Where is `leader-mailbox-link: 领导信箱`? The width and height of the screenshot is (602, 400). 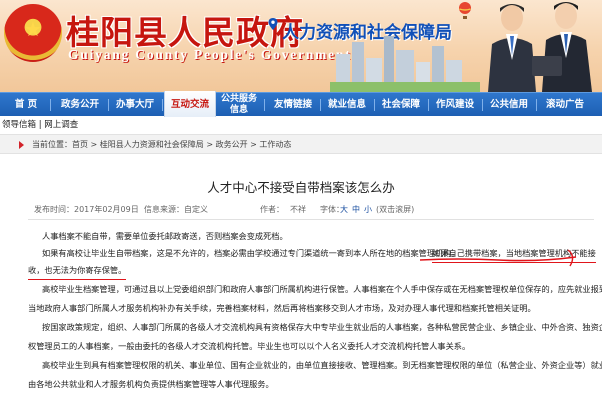 leader-mailbox-link: 领导信箱 is located at coordinates (19, 125).